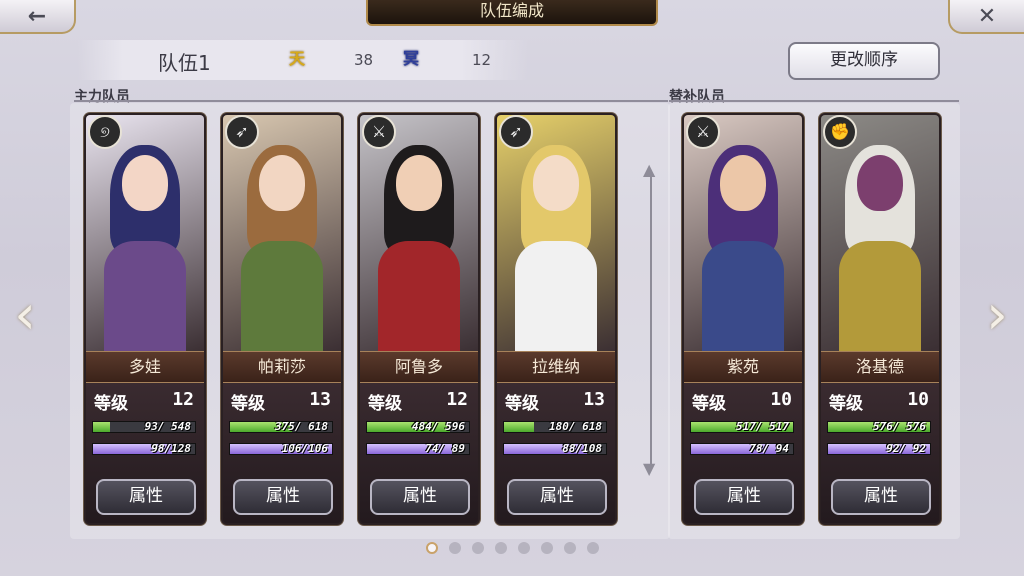 The width and height of the screenshot is (1024, 576). What do you see at coordinates (145, 367) in the screenshot?
I see `member-name: 多娃` at bounding box center [145, 367].